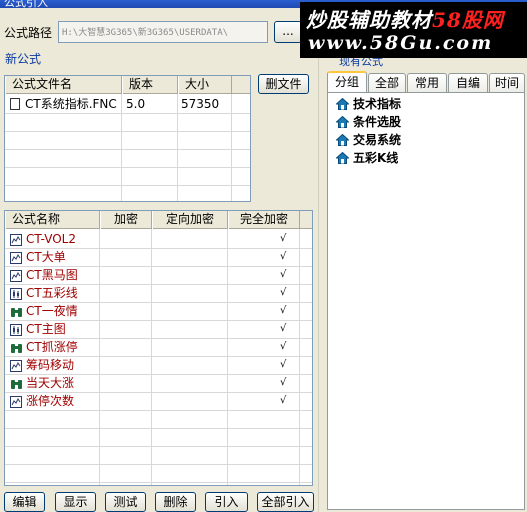  I want to click on watermark-text-prefix: 炒股辅助教材, so click(369, 20).